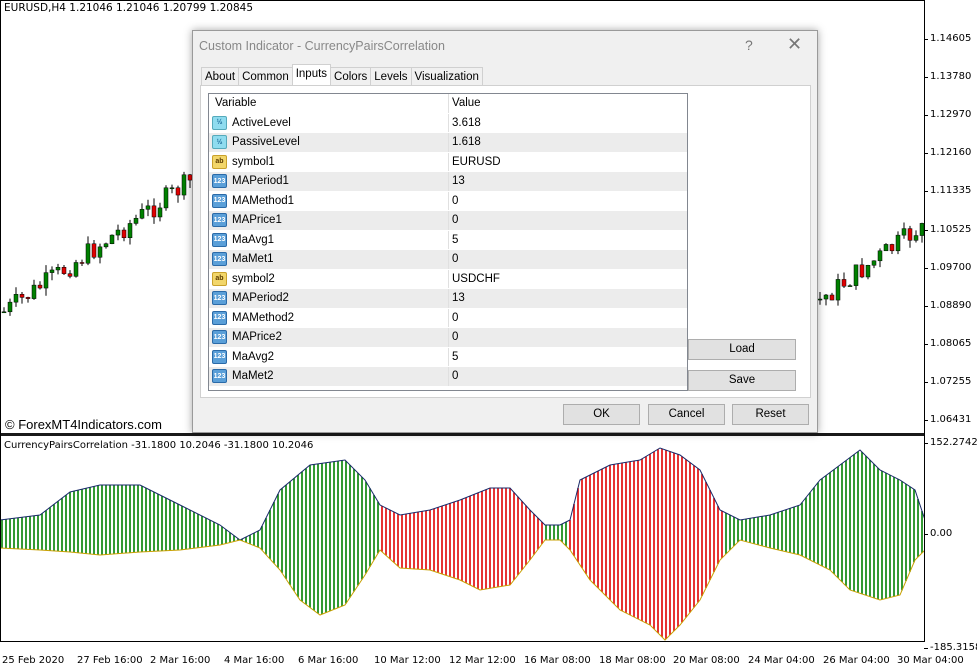 Image resolution: width=977 pixels, height=670 pixels. I want to click on table-row: ab symbol1 EURUSD, so click(448, 162).